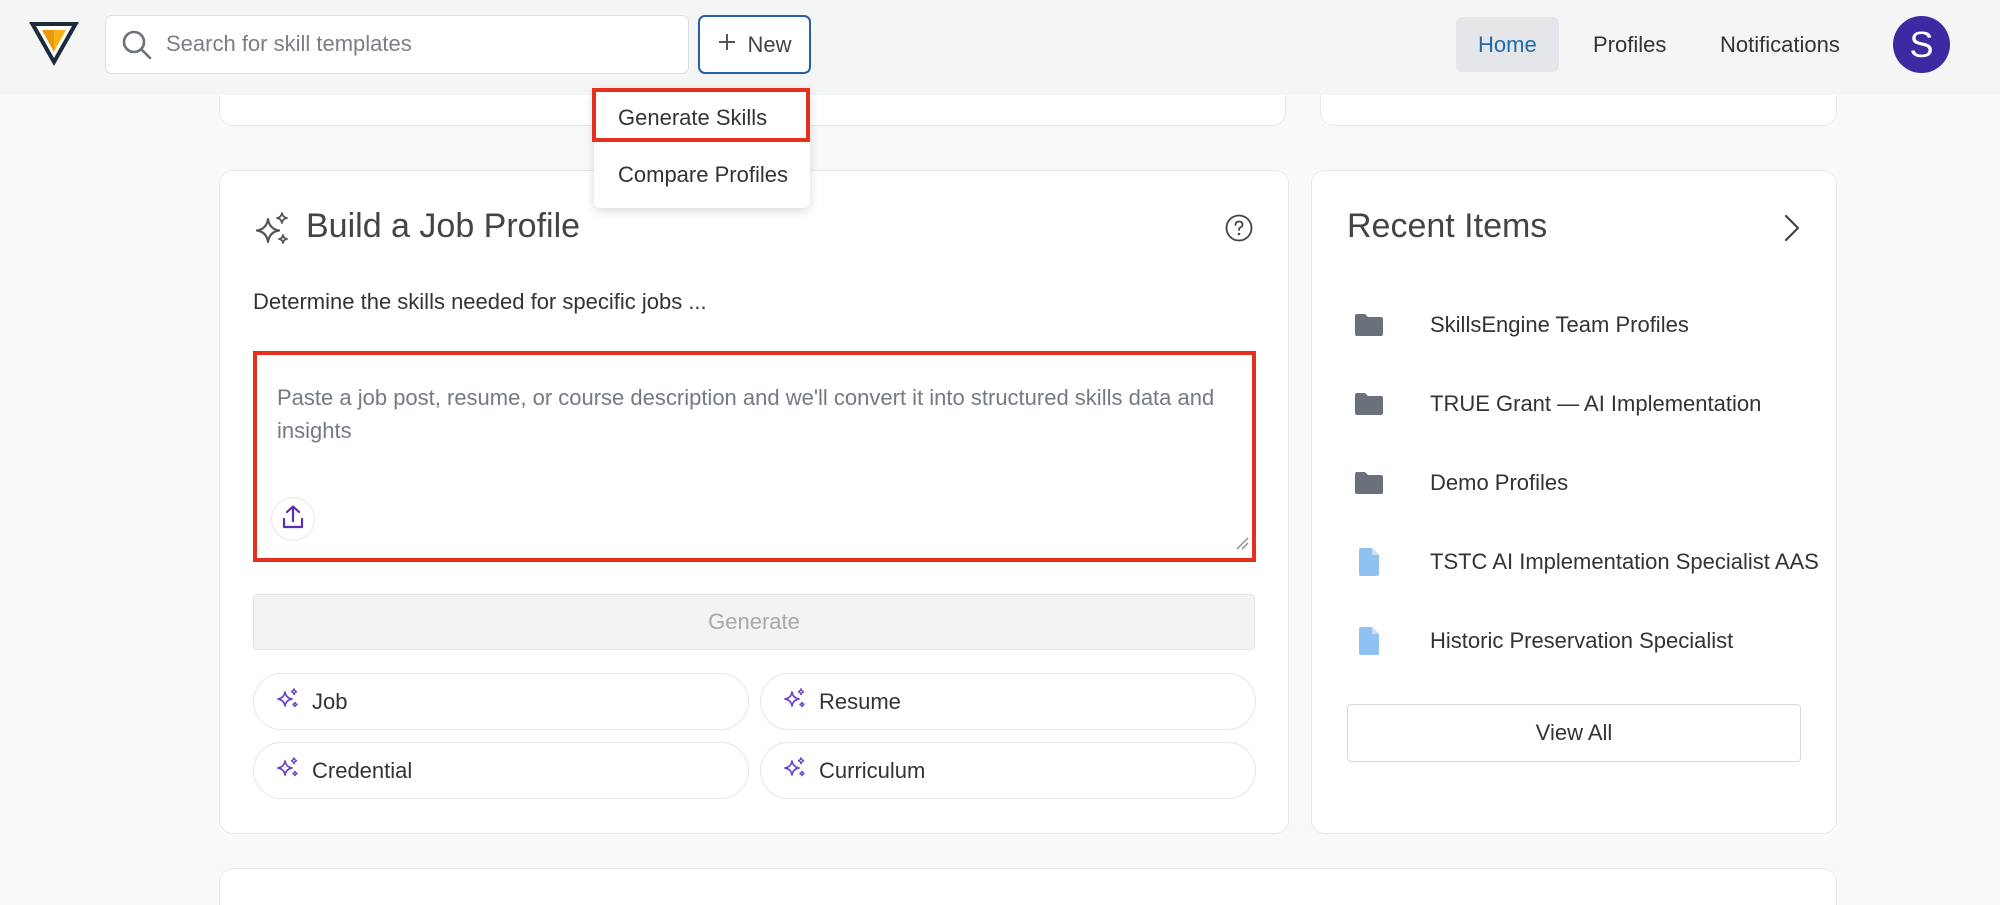 The image size is (2000, 905). I want to click on recent-item: TRUE Grant — AI Implementation, so click(1590, 404).